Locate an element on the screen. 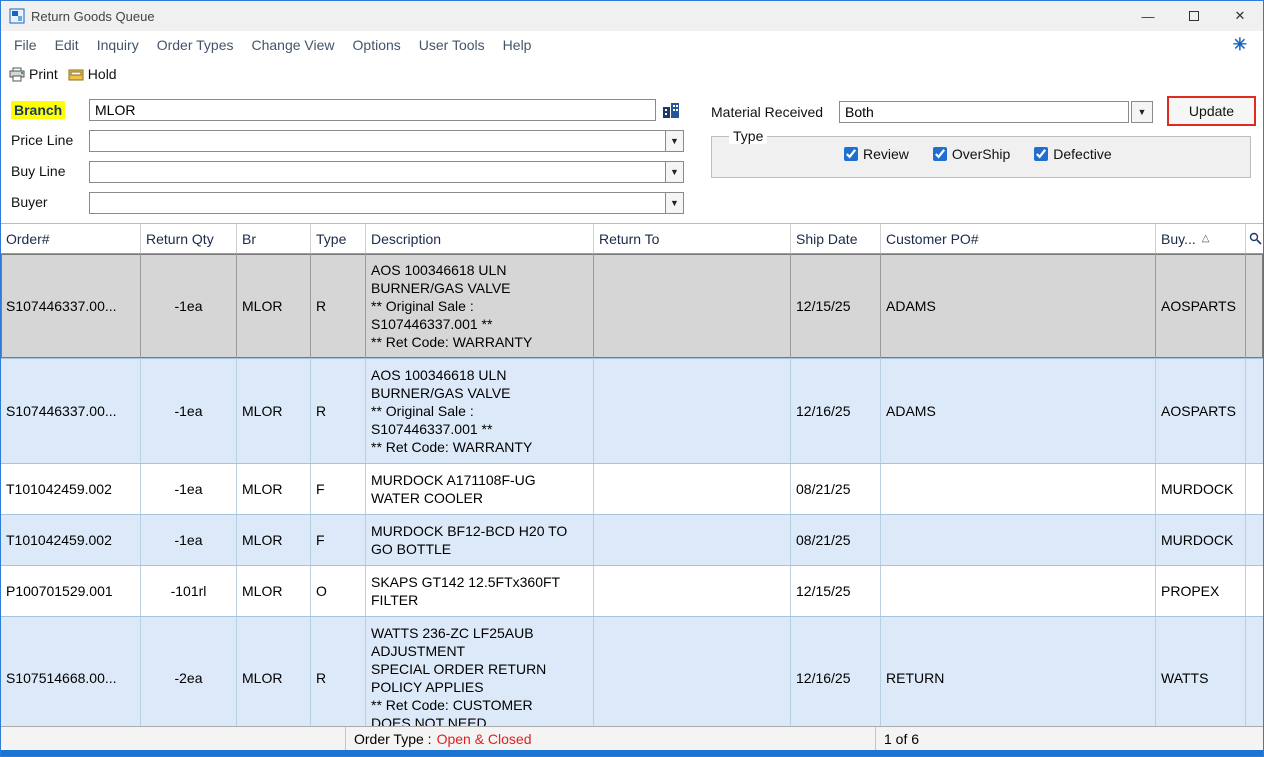 The image size is (1264, 757). printer-icon is located at coordinates (17, 74).